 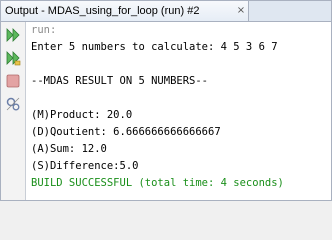 I want to click on close-icon: ×, so click(x=241, y=11).